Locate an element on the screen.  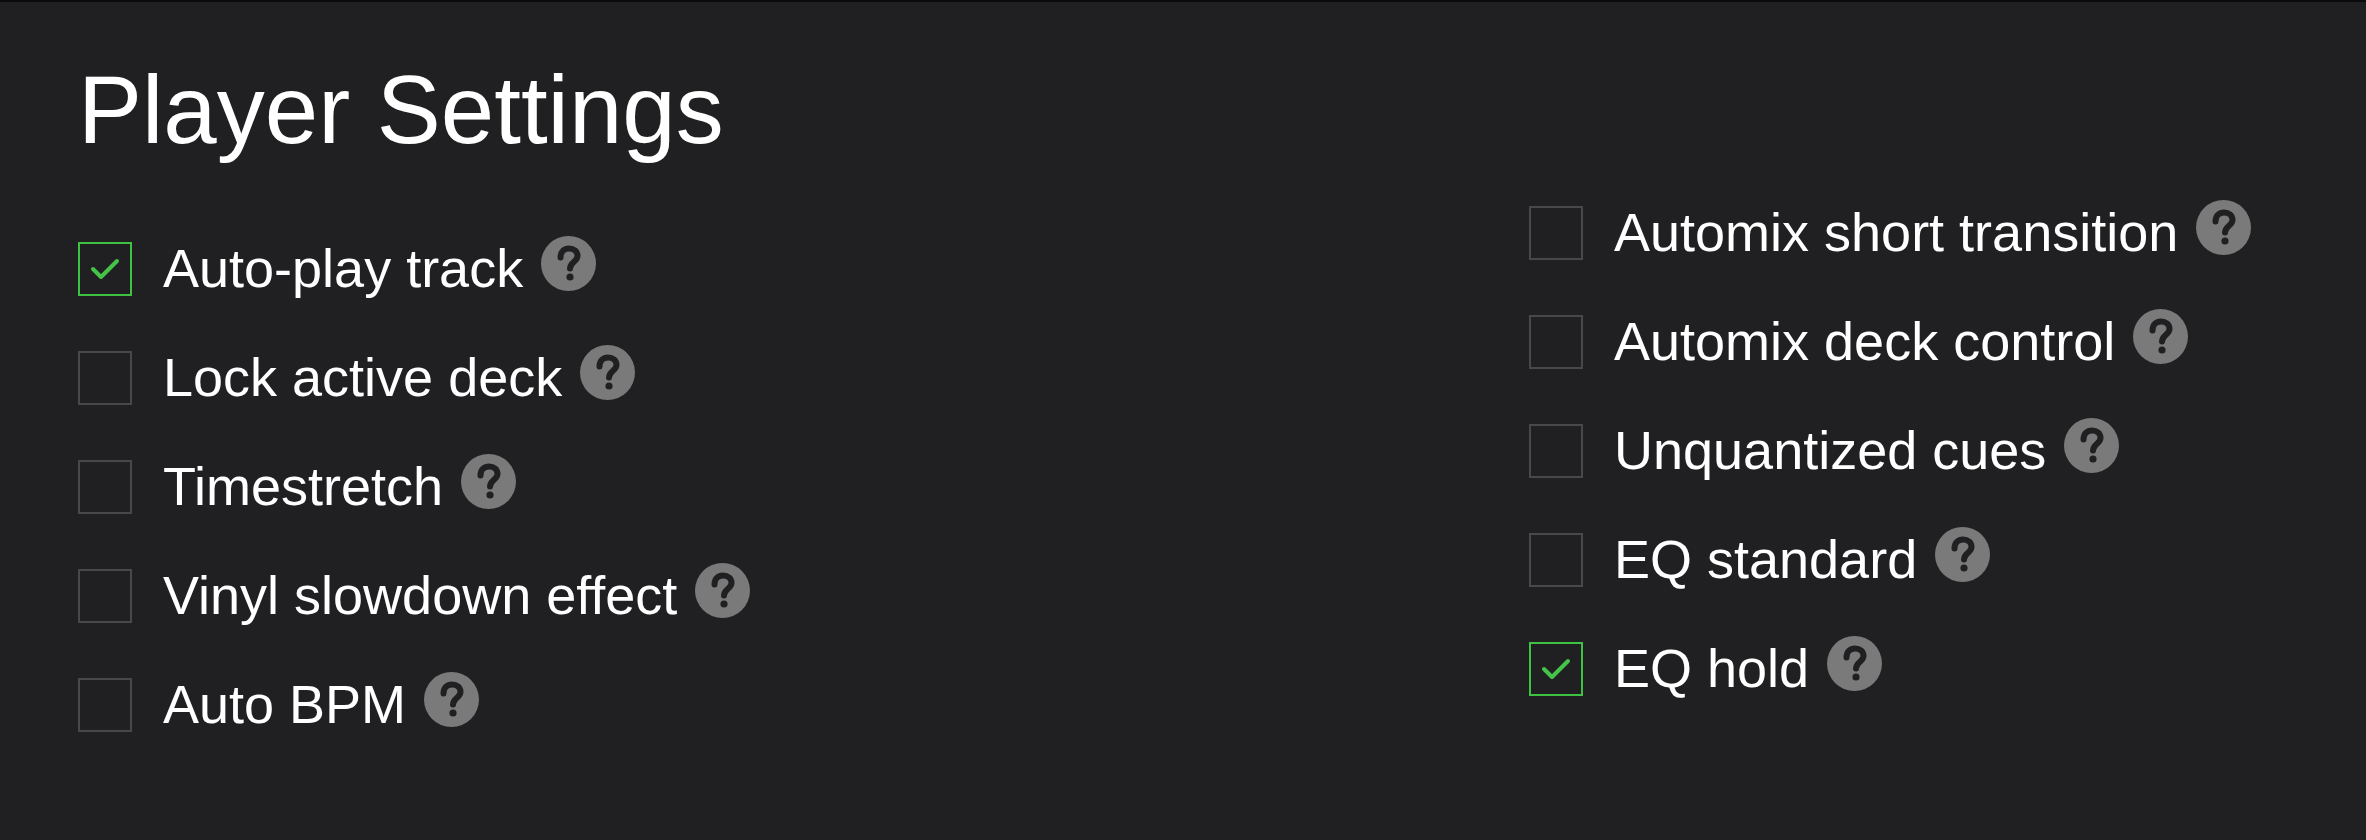
option-label: Lock active deck is located at coordinates (363, 378).